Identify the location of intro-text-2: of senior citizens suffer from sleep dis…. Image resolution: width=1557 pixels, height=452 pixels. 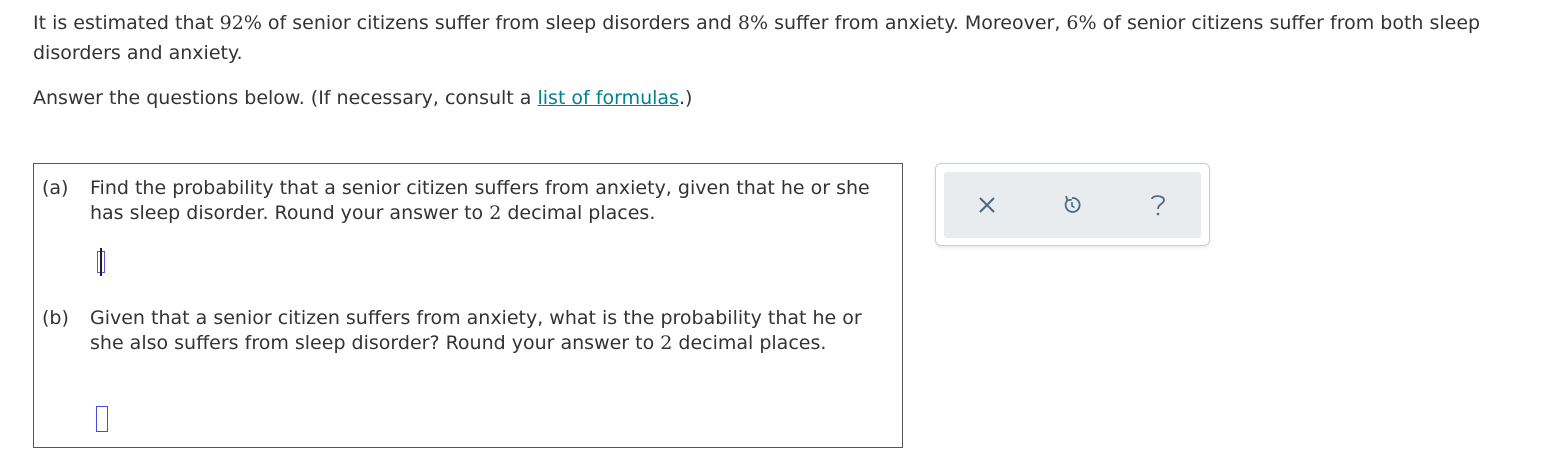
(499, 23).